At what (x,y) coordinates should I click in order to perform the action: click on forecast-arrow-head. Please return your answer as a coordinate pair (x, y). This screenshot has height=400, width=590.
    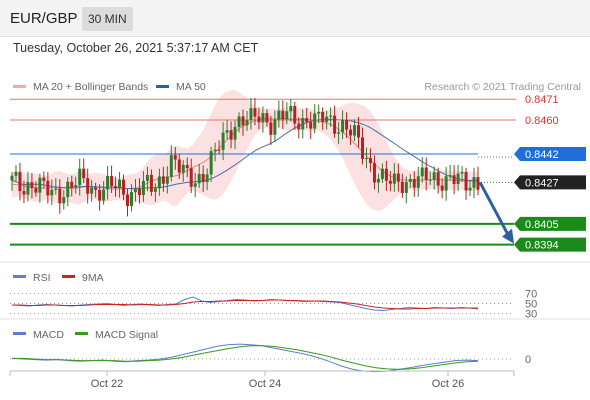
    Looking at the image, I should click on (508, 236).